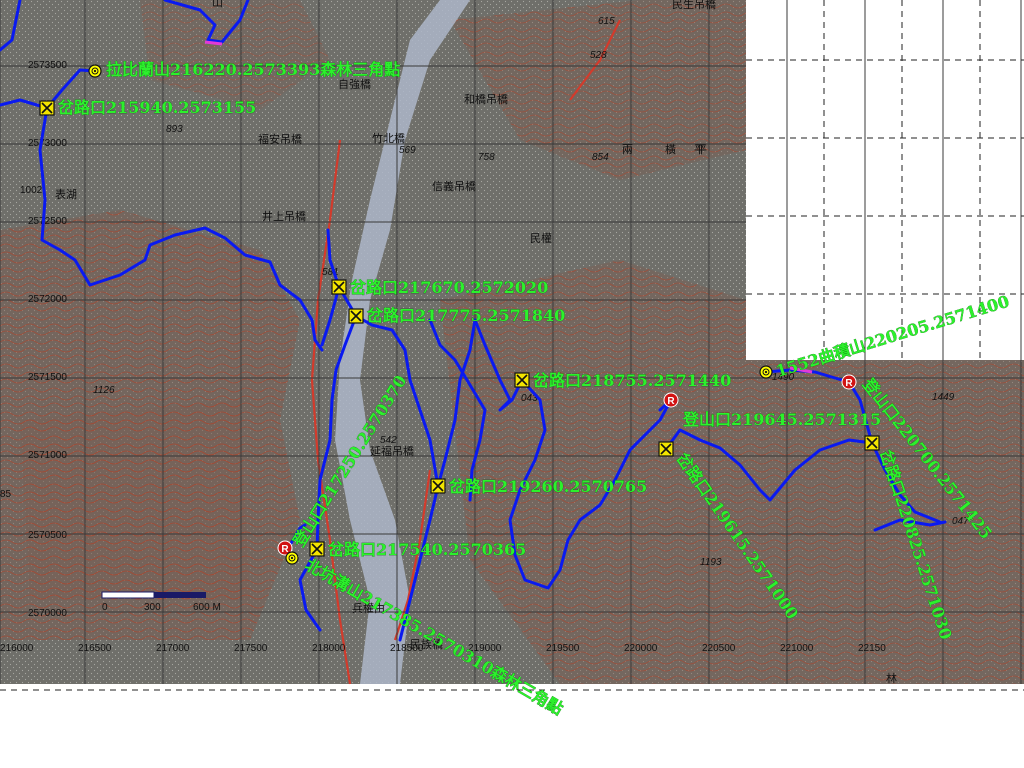  What do you see at coordinates (407, 150) in the screenshot?
I see `elevation-label: 569` at bounding box center [407, 150].